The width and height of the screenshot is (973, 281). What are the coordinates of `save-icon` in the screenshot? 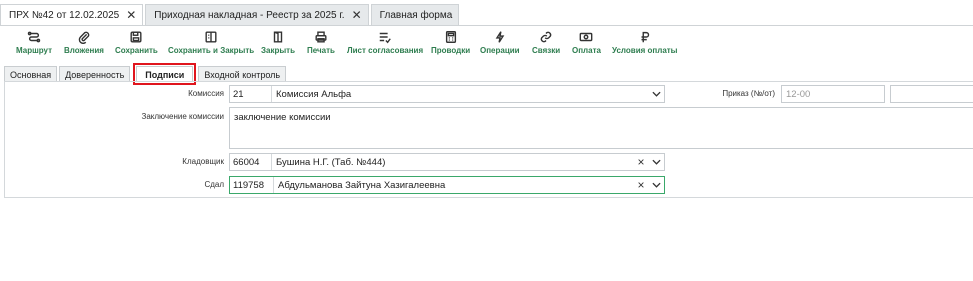 It's located at (136, 37).